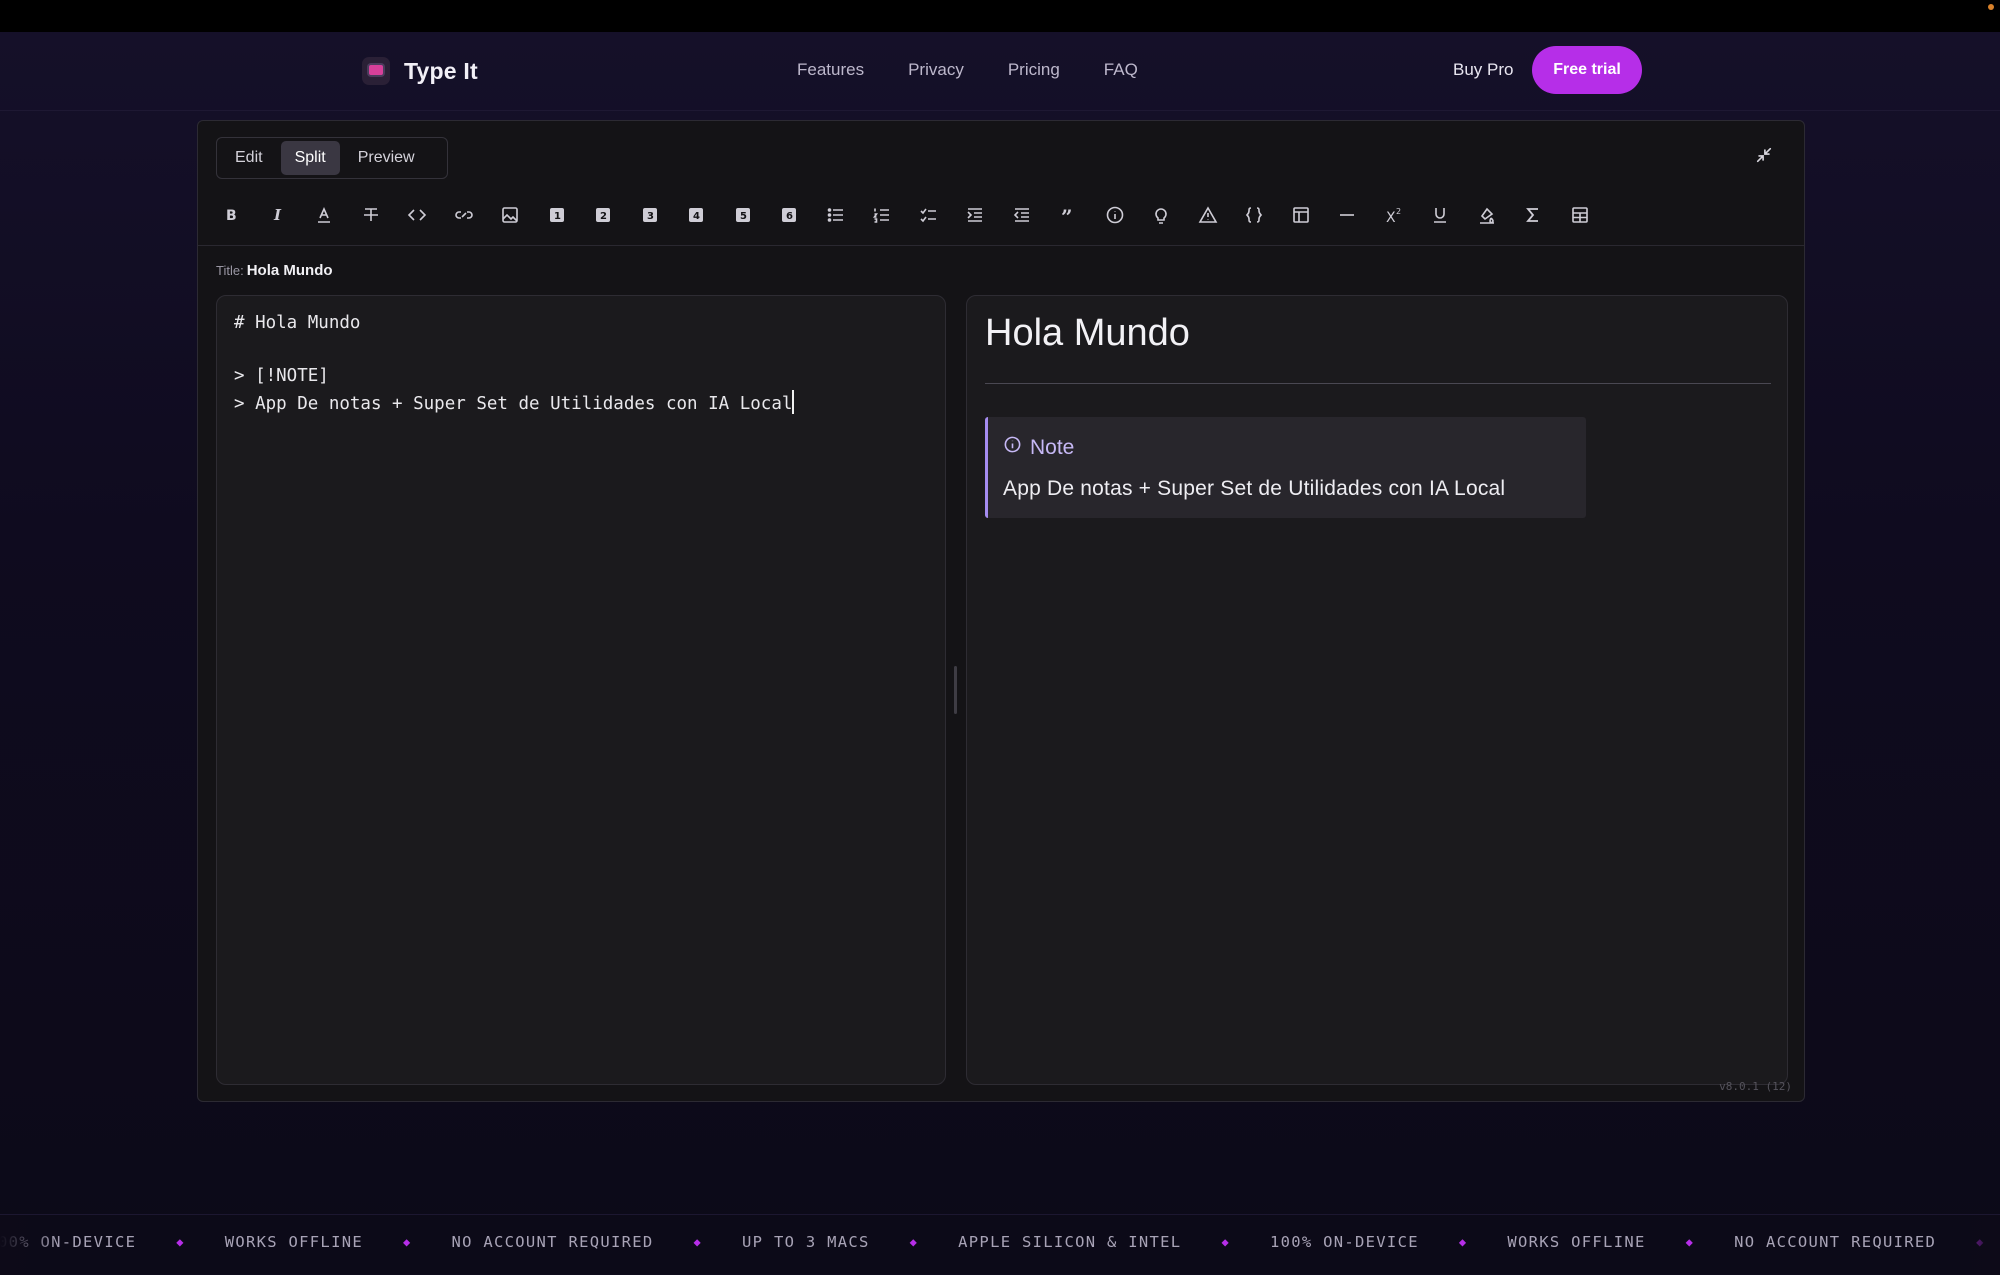 The width and height of the screenshot is (2000, 1275). I want to click on tab-preview: Preview, so click(386, 158).